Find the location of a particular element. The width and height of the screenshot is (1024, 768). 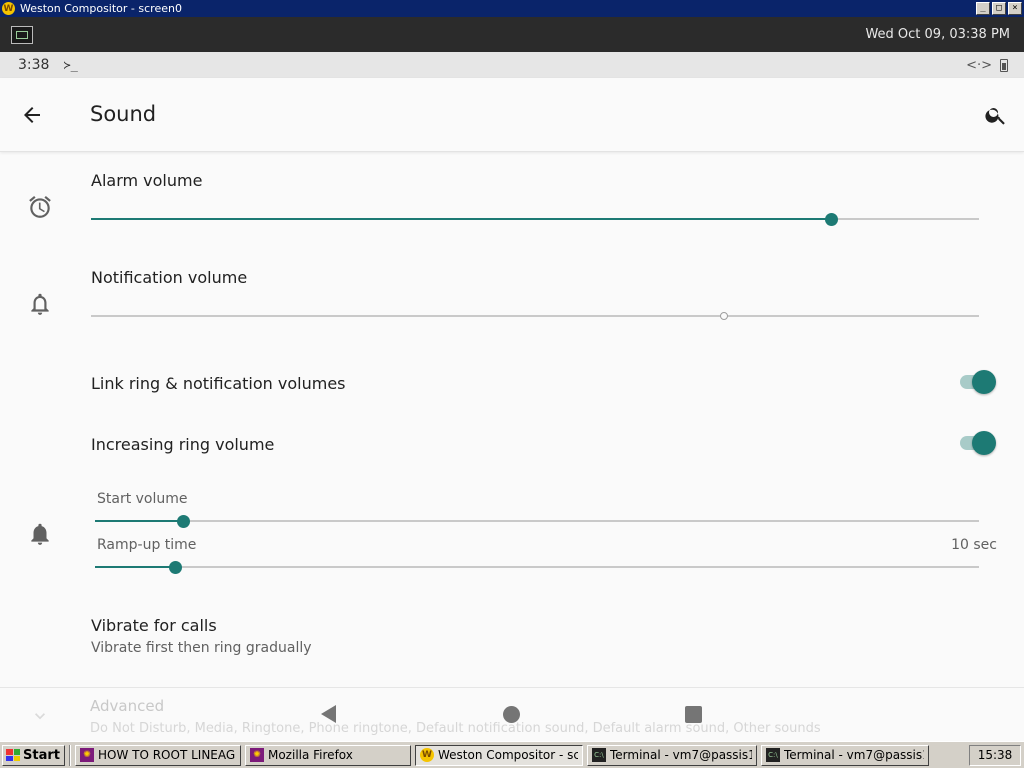

vibrate-label: Vibrate for calls is located at coordinates (154, 625).